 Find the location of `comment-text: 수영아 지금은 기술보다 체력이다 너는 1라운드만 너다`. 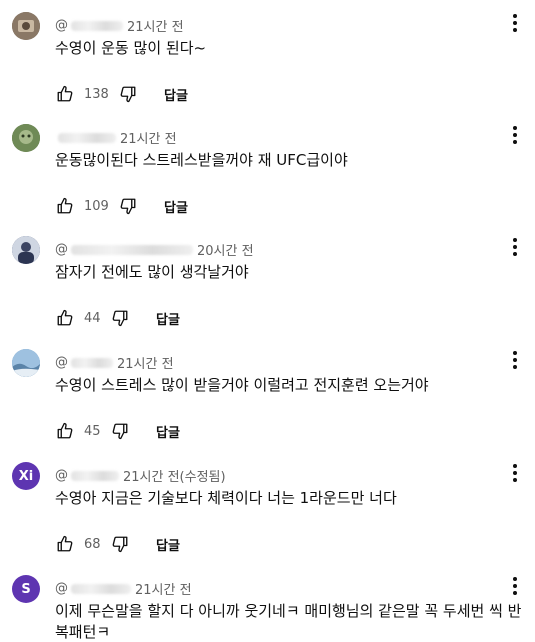

comment-text: 수영아 지금은 기술보다 체력이다 너는 1라운드만 너다 is located at coordinates (226, 498).